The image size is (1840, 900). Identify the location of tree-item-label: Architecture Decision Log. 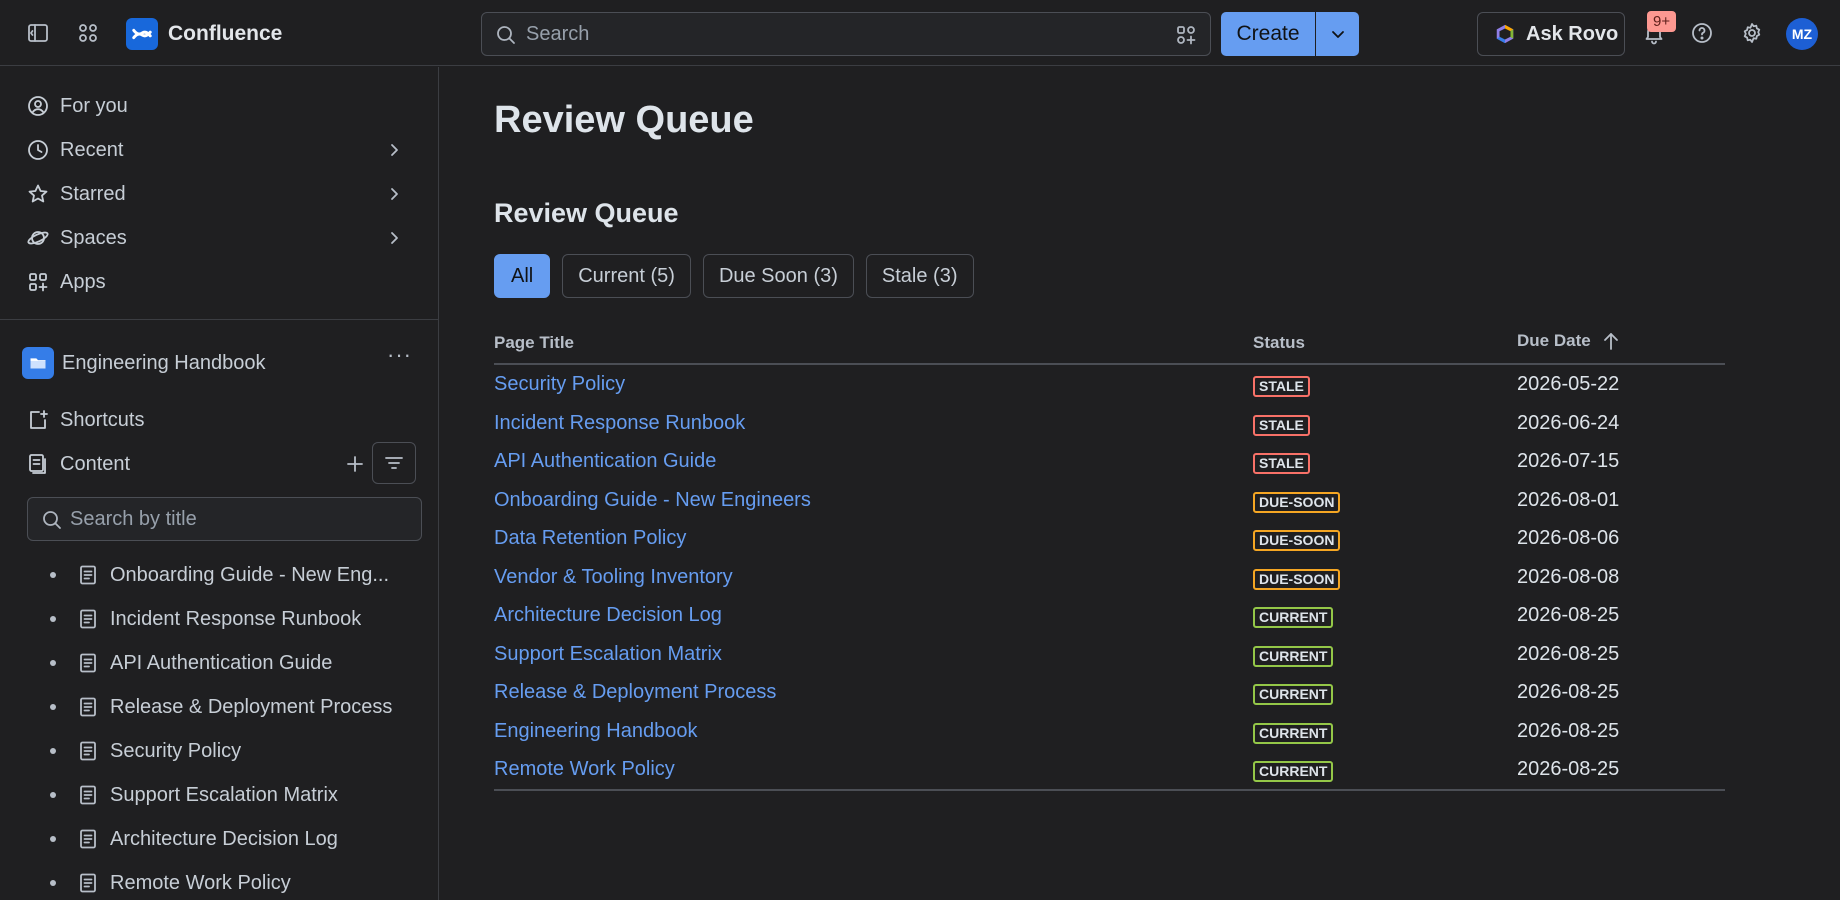
(224, 838).